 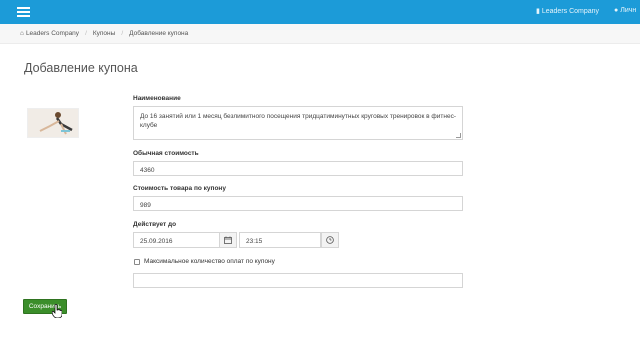 I want to click on calendar-button, so click(x=228, y=240).